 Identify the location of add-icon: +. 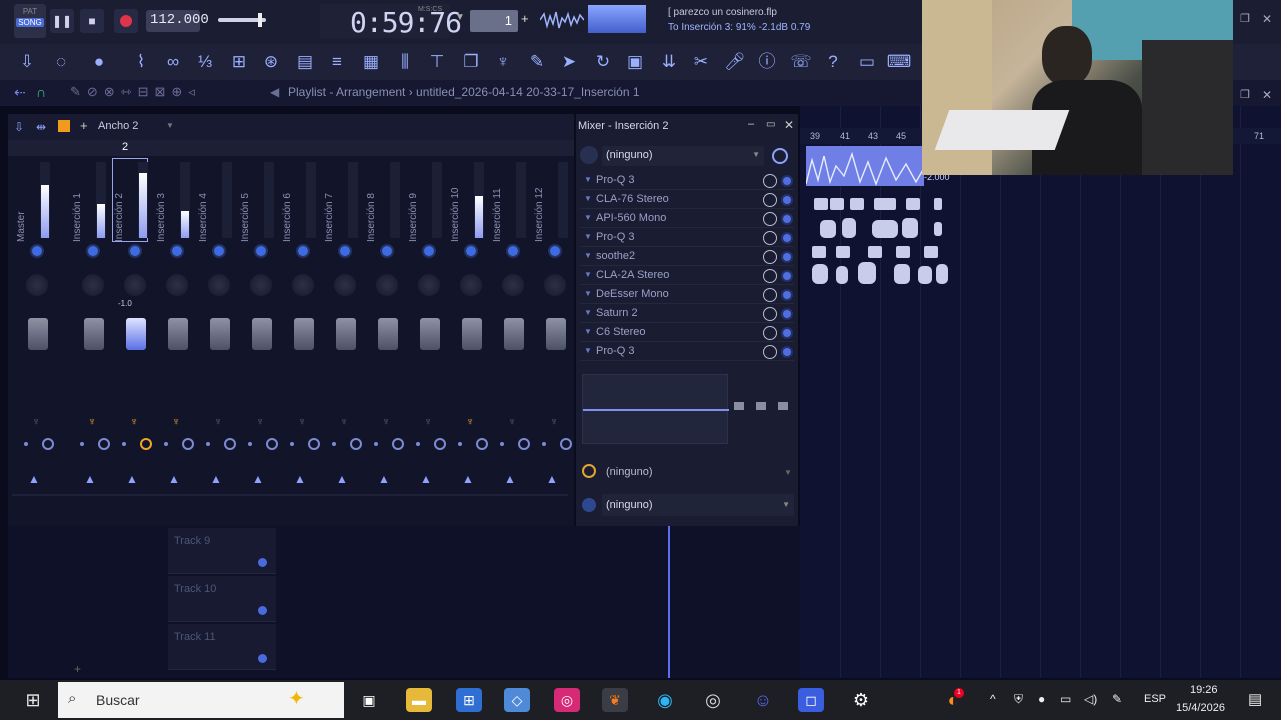
(84, 125).